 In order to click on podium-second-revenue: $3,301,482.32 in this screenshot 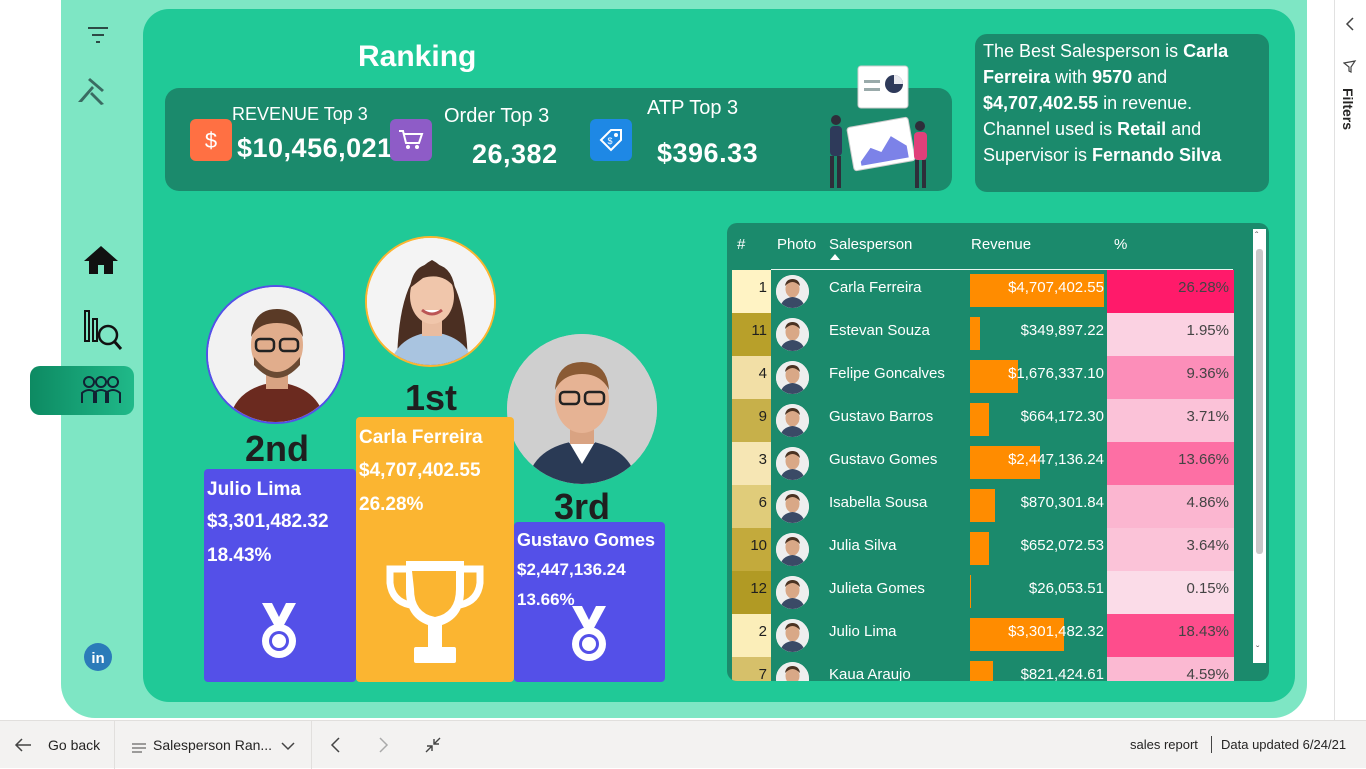, I will do `click(268, 521)`.